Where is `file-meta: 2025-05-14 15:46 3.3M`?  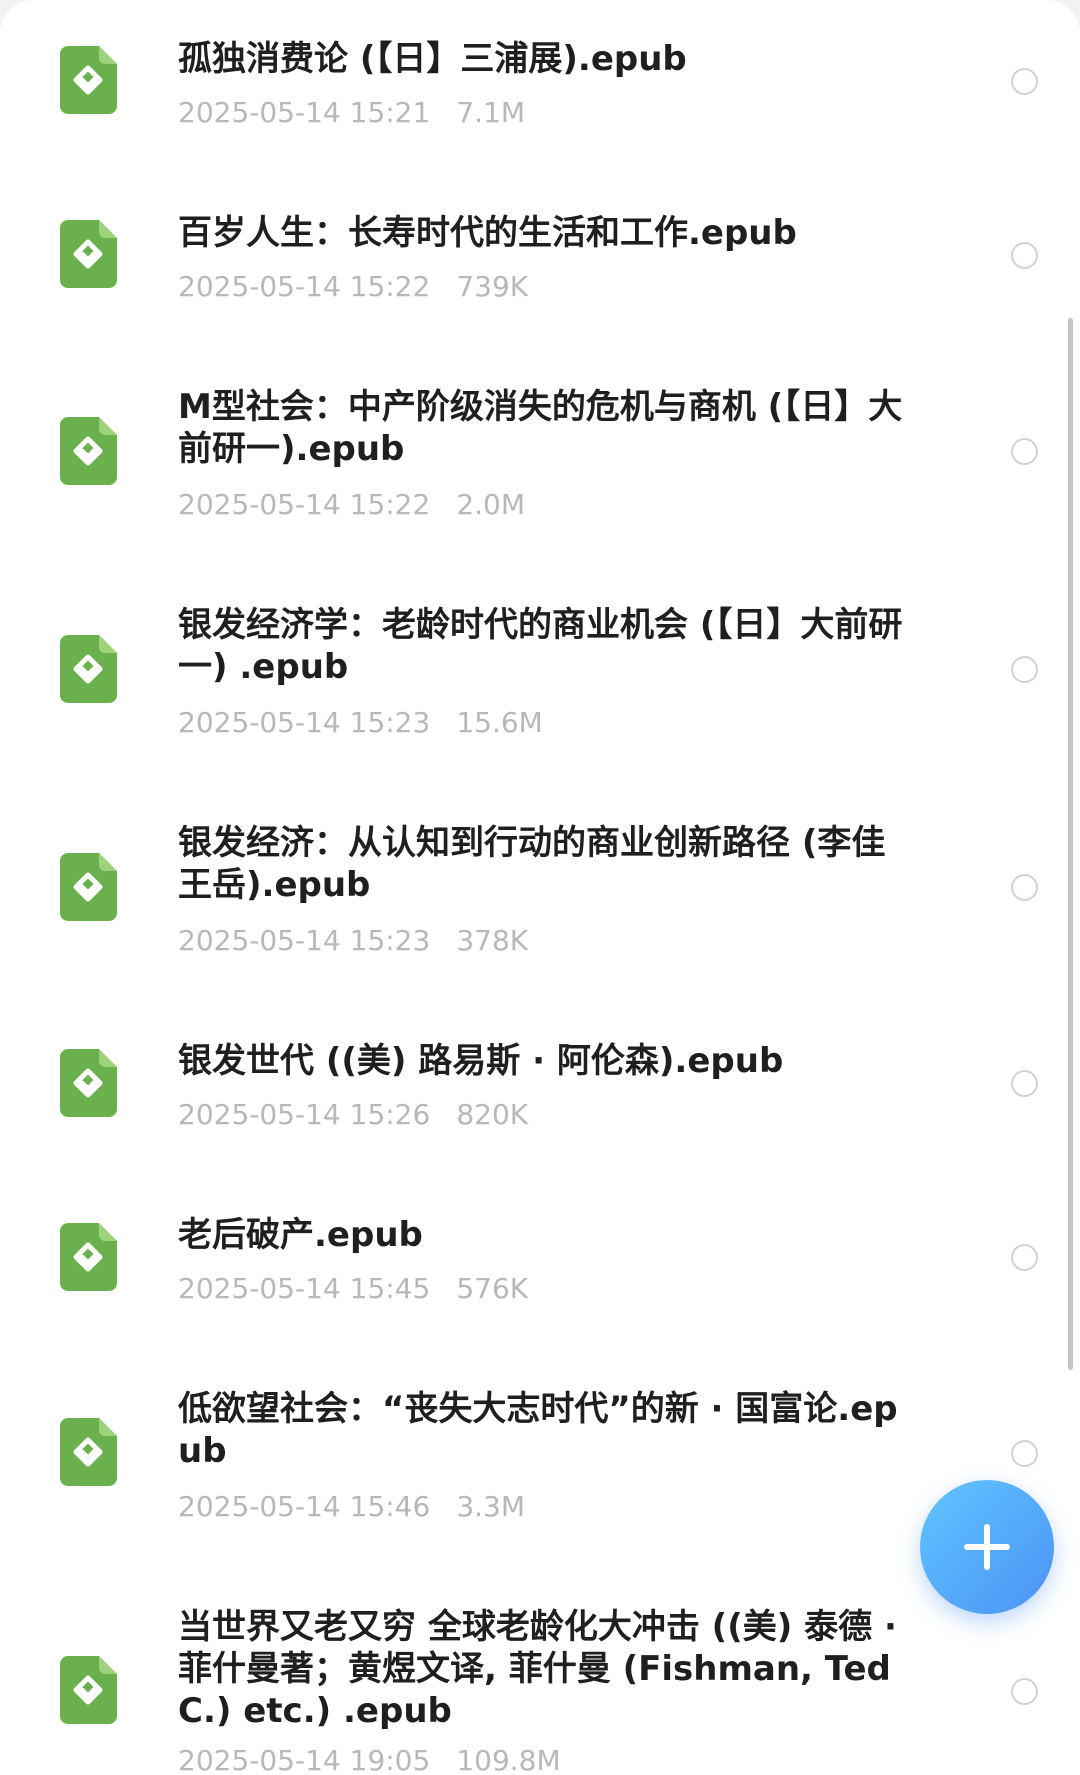
file-meta: 2025-05-14 15:46 3.3M is located at coordinates (351, 1507).